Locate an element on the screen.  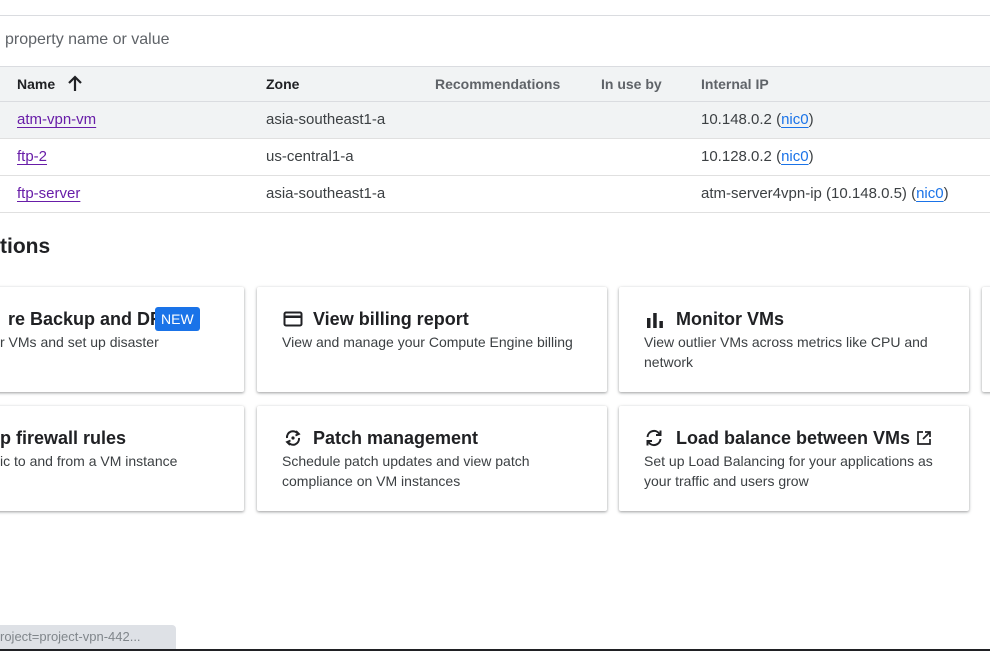
card-title: p firewall rules is located at coordinates (63, 438).